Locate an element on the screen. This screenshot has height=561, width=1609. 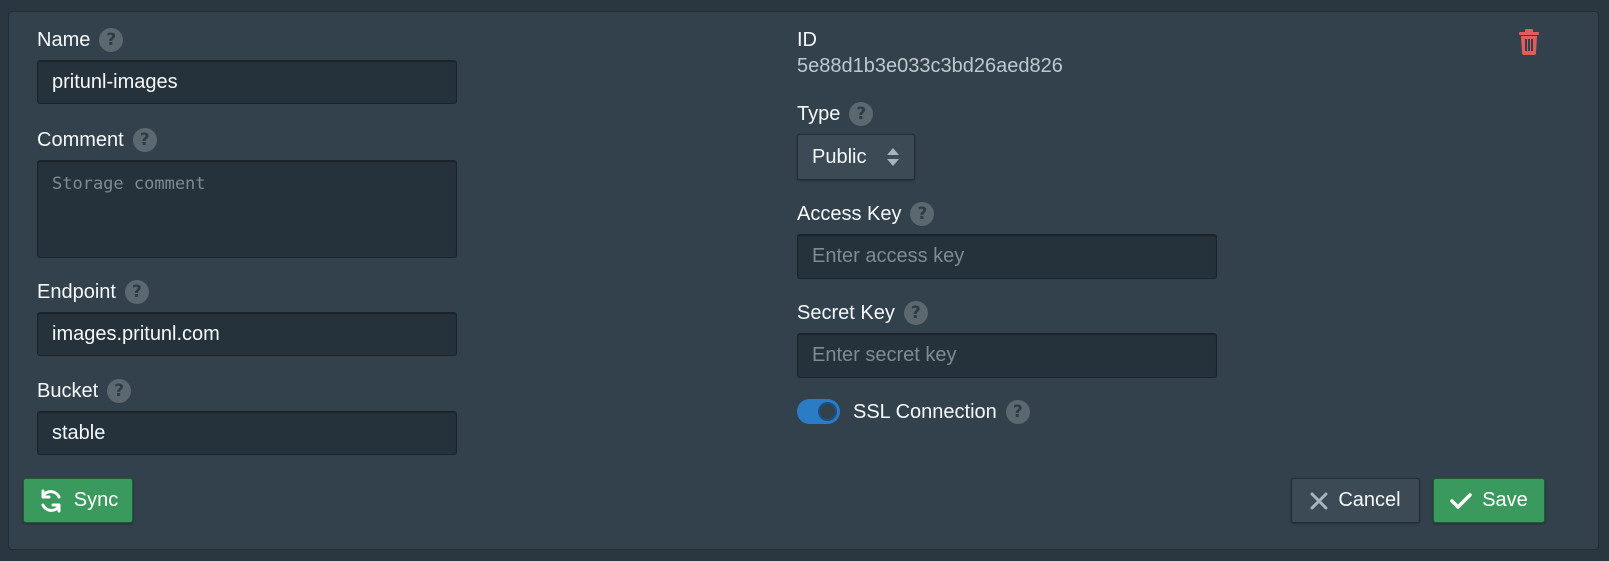
trash-icon is located at coordinates (1529, 42).